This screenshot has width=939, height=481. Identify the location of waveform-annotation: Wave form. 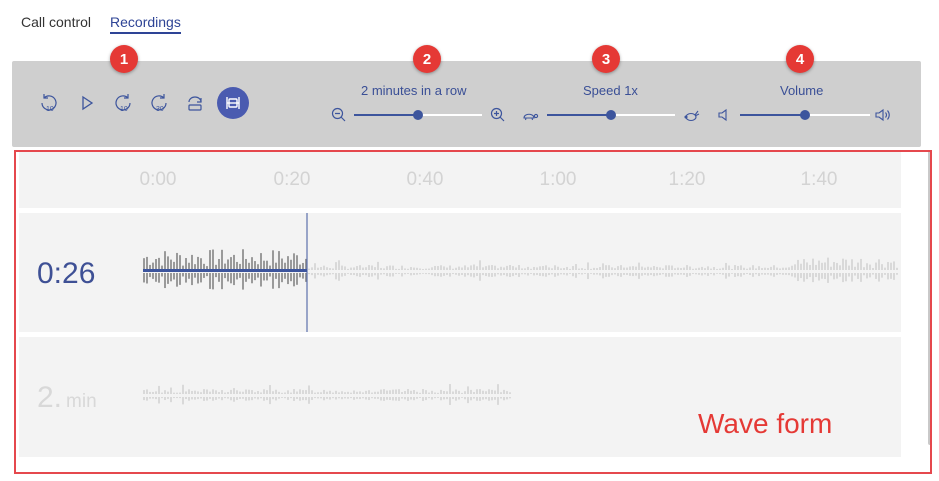
(765, 423).